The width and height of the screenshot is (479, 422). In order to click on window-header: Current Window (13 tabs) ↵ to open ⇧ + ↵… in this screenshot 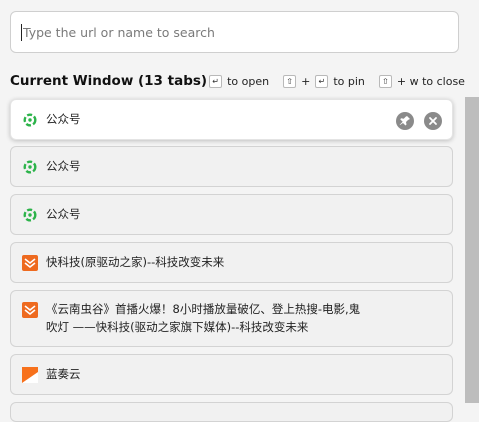, I will do `click(242, 81)`.